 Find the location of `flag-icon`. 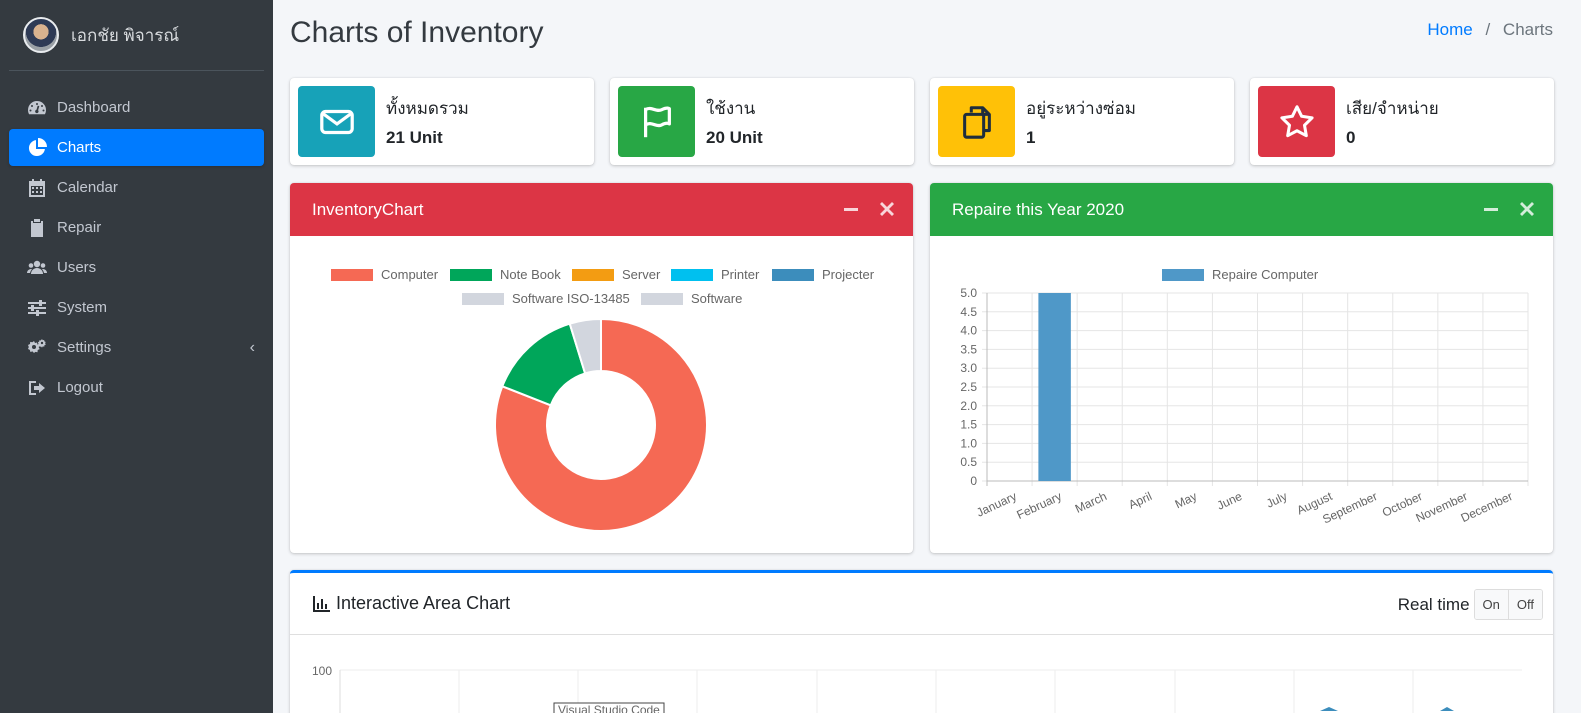

flag-icon is located at coordinates (656, 121).